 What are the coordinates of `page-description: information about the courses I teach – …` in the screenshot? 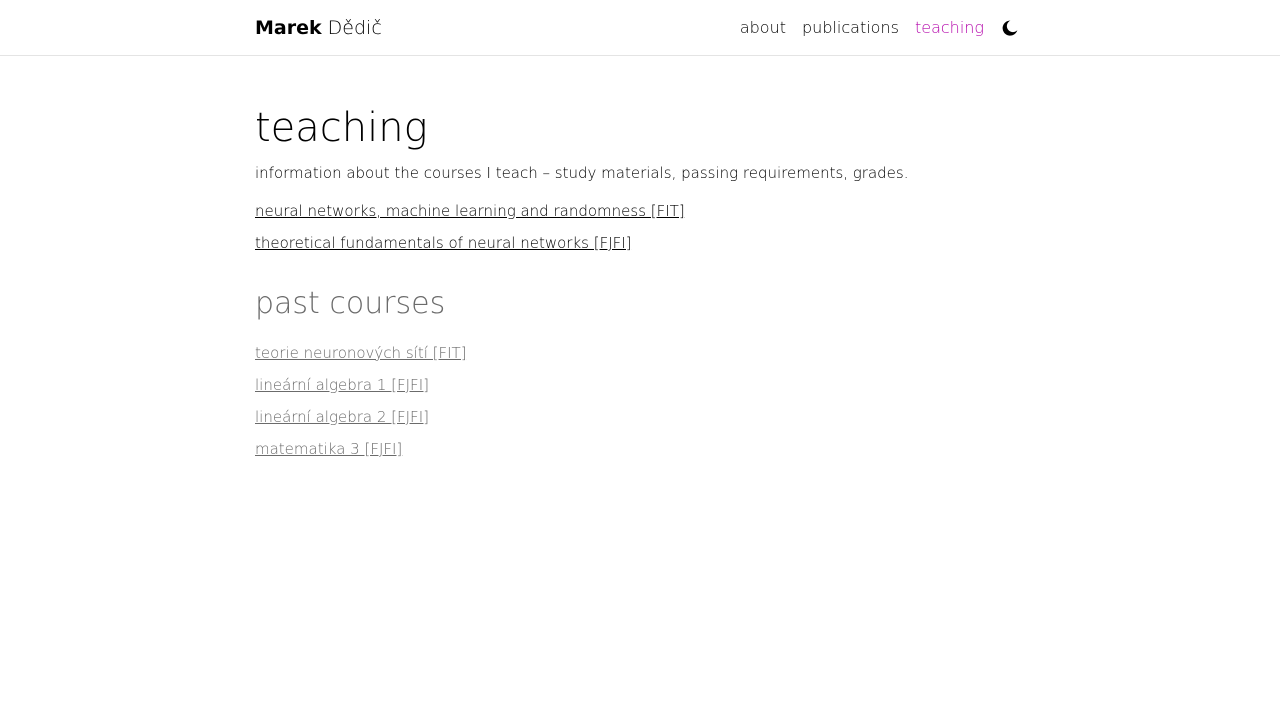 It's located at (582, 173).